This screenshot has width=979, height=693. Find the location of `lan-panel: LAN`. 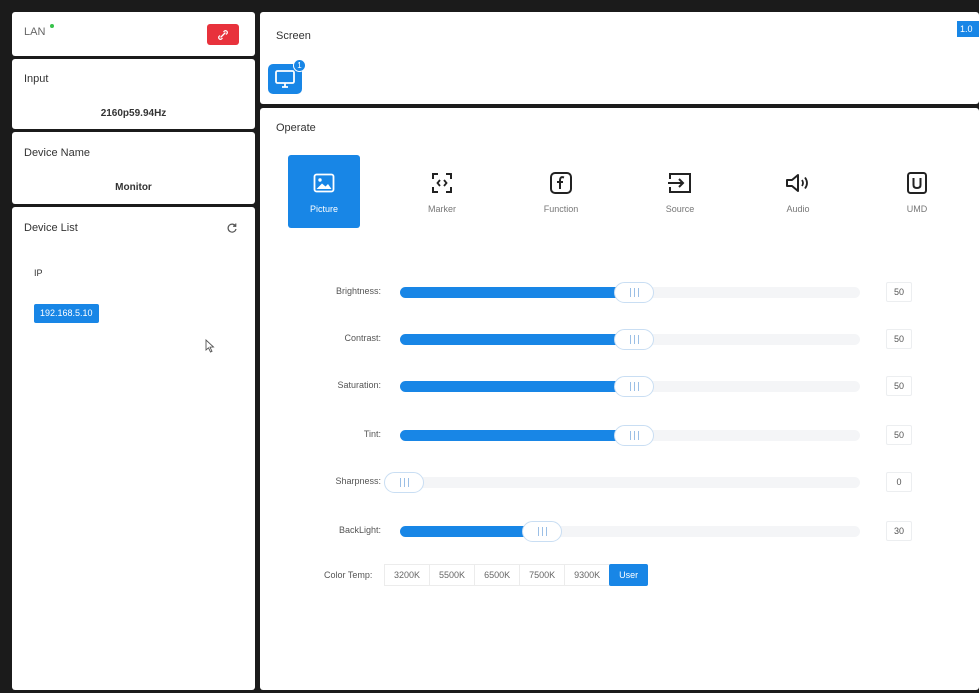

lan-panel: LAN is located at coordinates (133, 34).